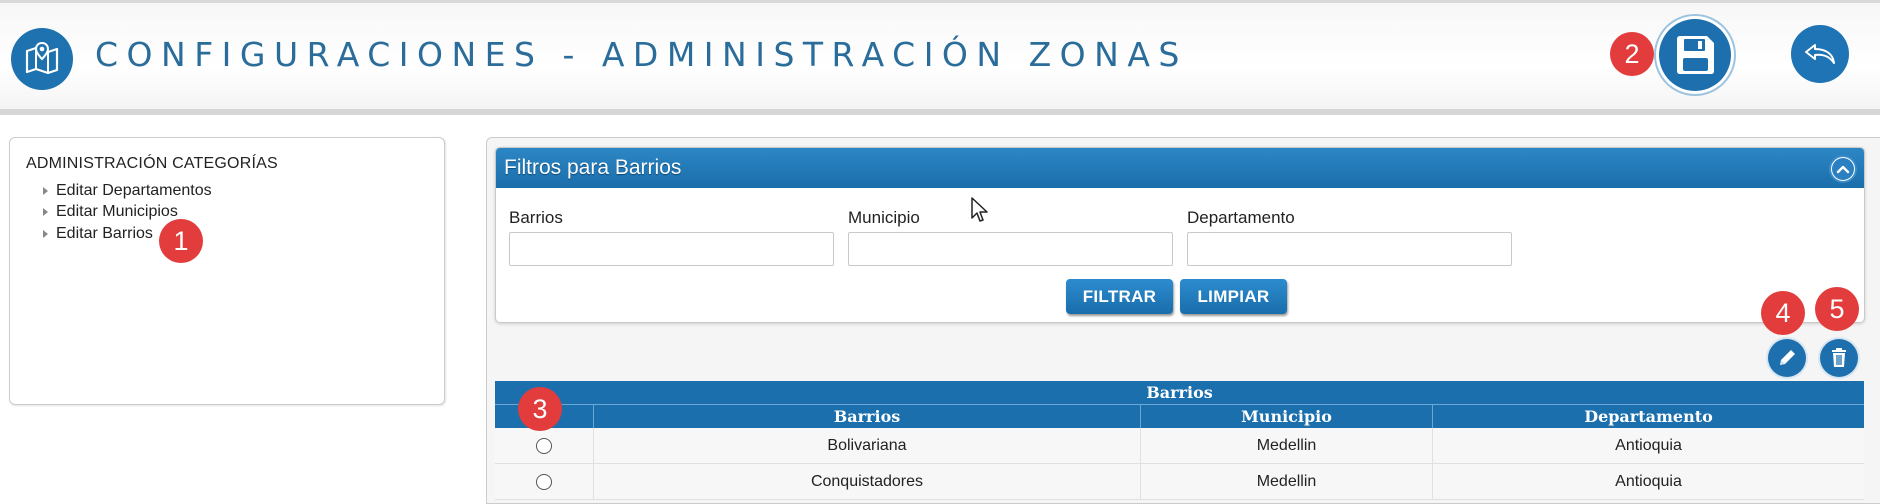 The image size is (1880, 504). Describe the element at coordinates (1783, 313) in the screenshot. I see `step-badge-4: 4` at that location.